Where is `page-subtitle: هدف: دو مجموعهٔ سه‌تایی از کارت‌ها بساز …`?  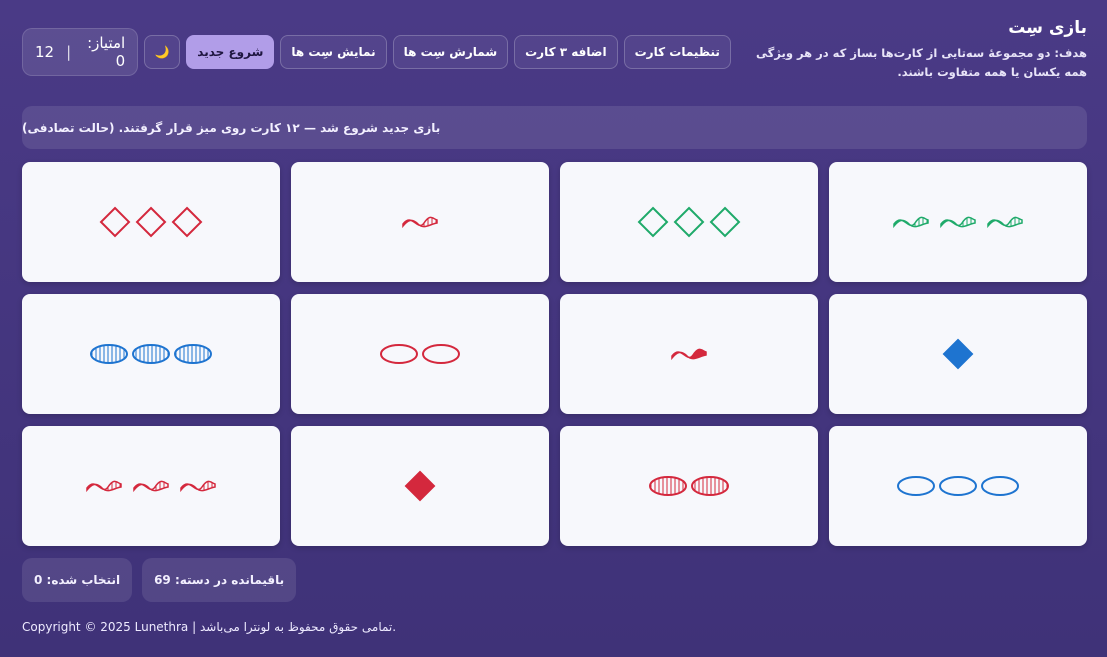 page-subtitle: هدف: دو مجموعهٔ سه‌تایی از کارت‌ها بساز … is located at coordinates (921, 62).